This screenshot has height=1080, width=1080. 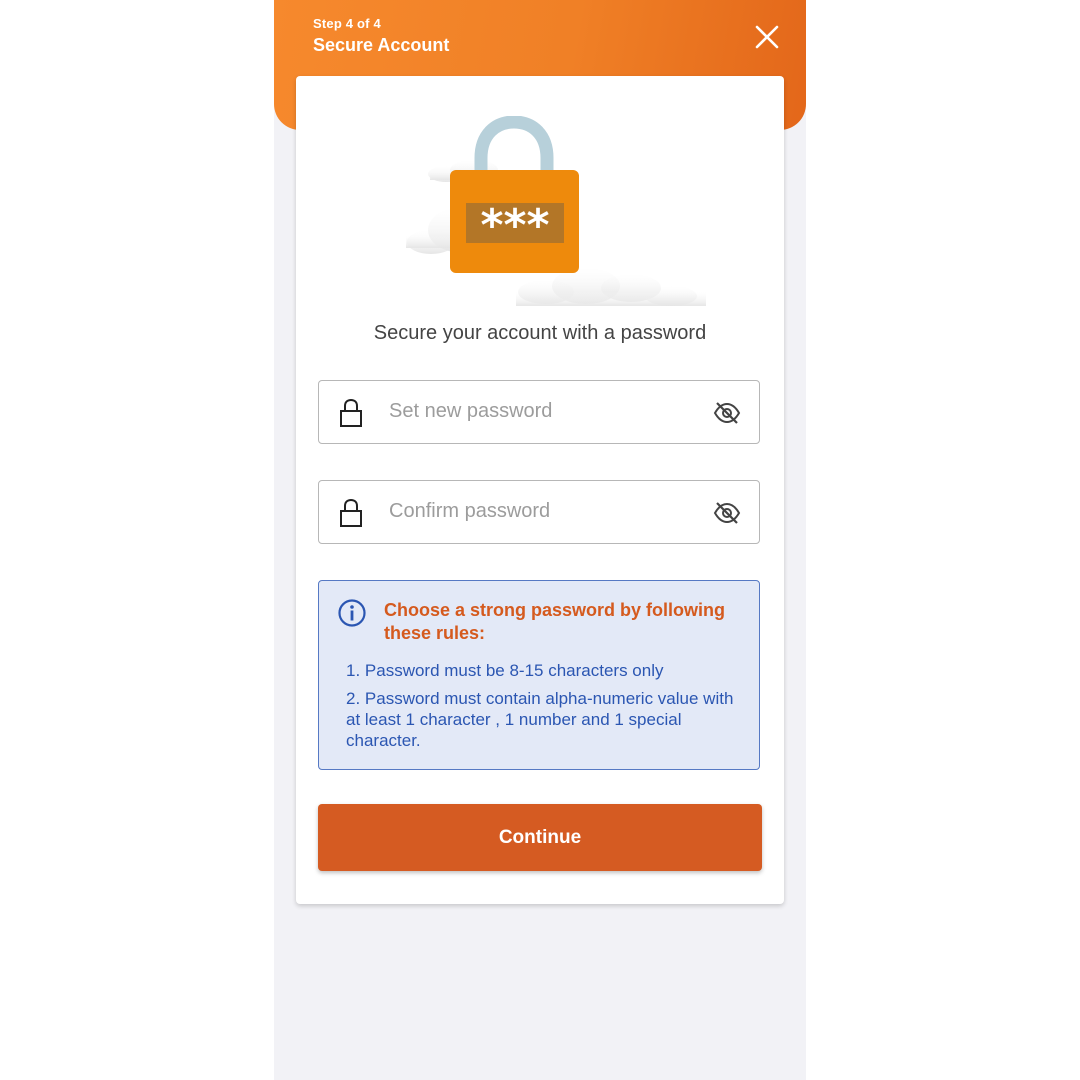 I want to click on password-mask-text: ***, so click(x=514, y=225).